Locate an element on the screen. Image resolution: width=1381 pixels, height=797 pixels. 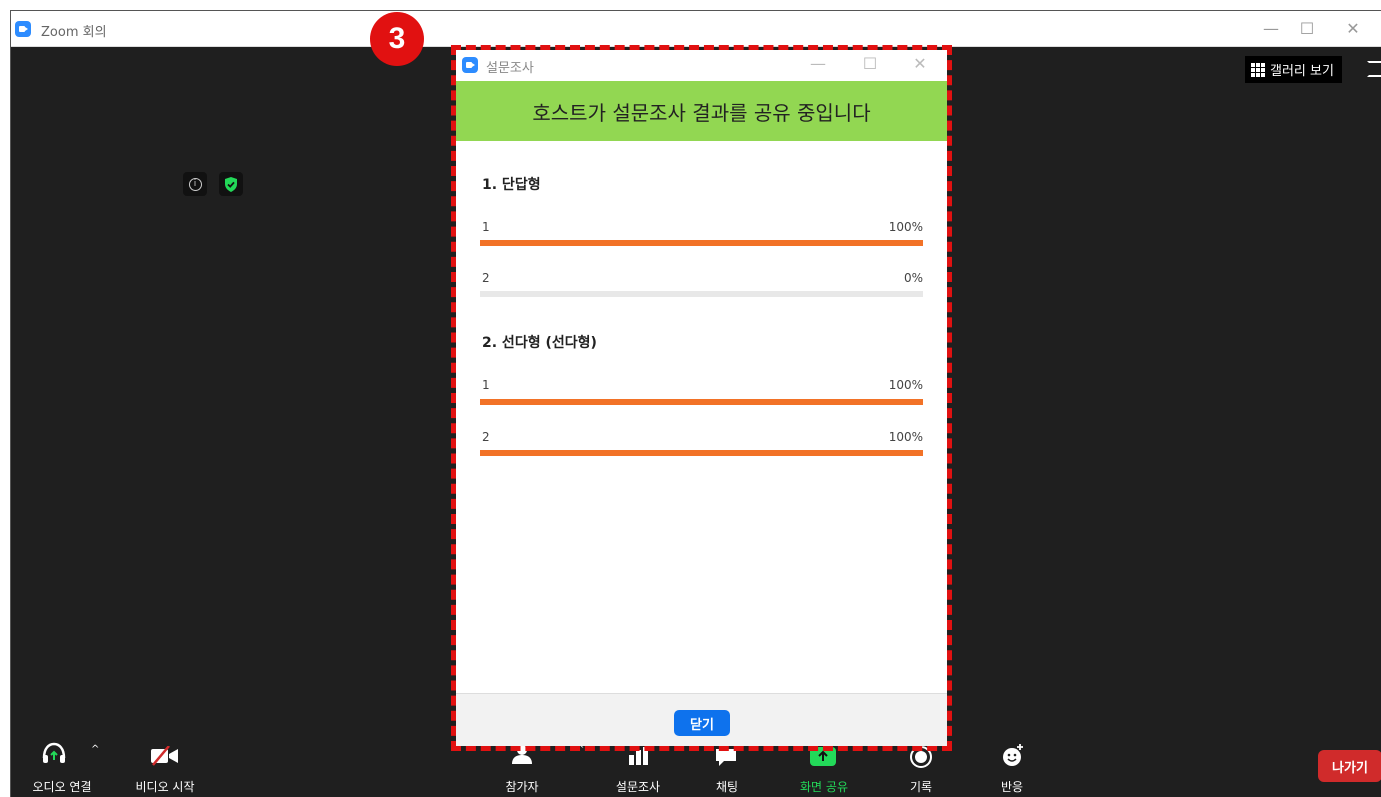
video-button is located at coordinates (165, 757).